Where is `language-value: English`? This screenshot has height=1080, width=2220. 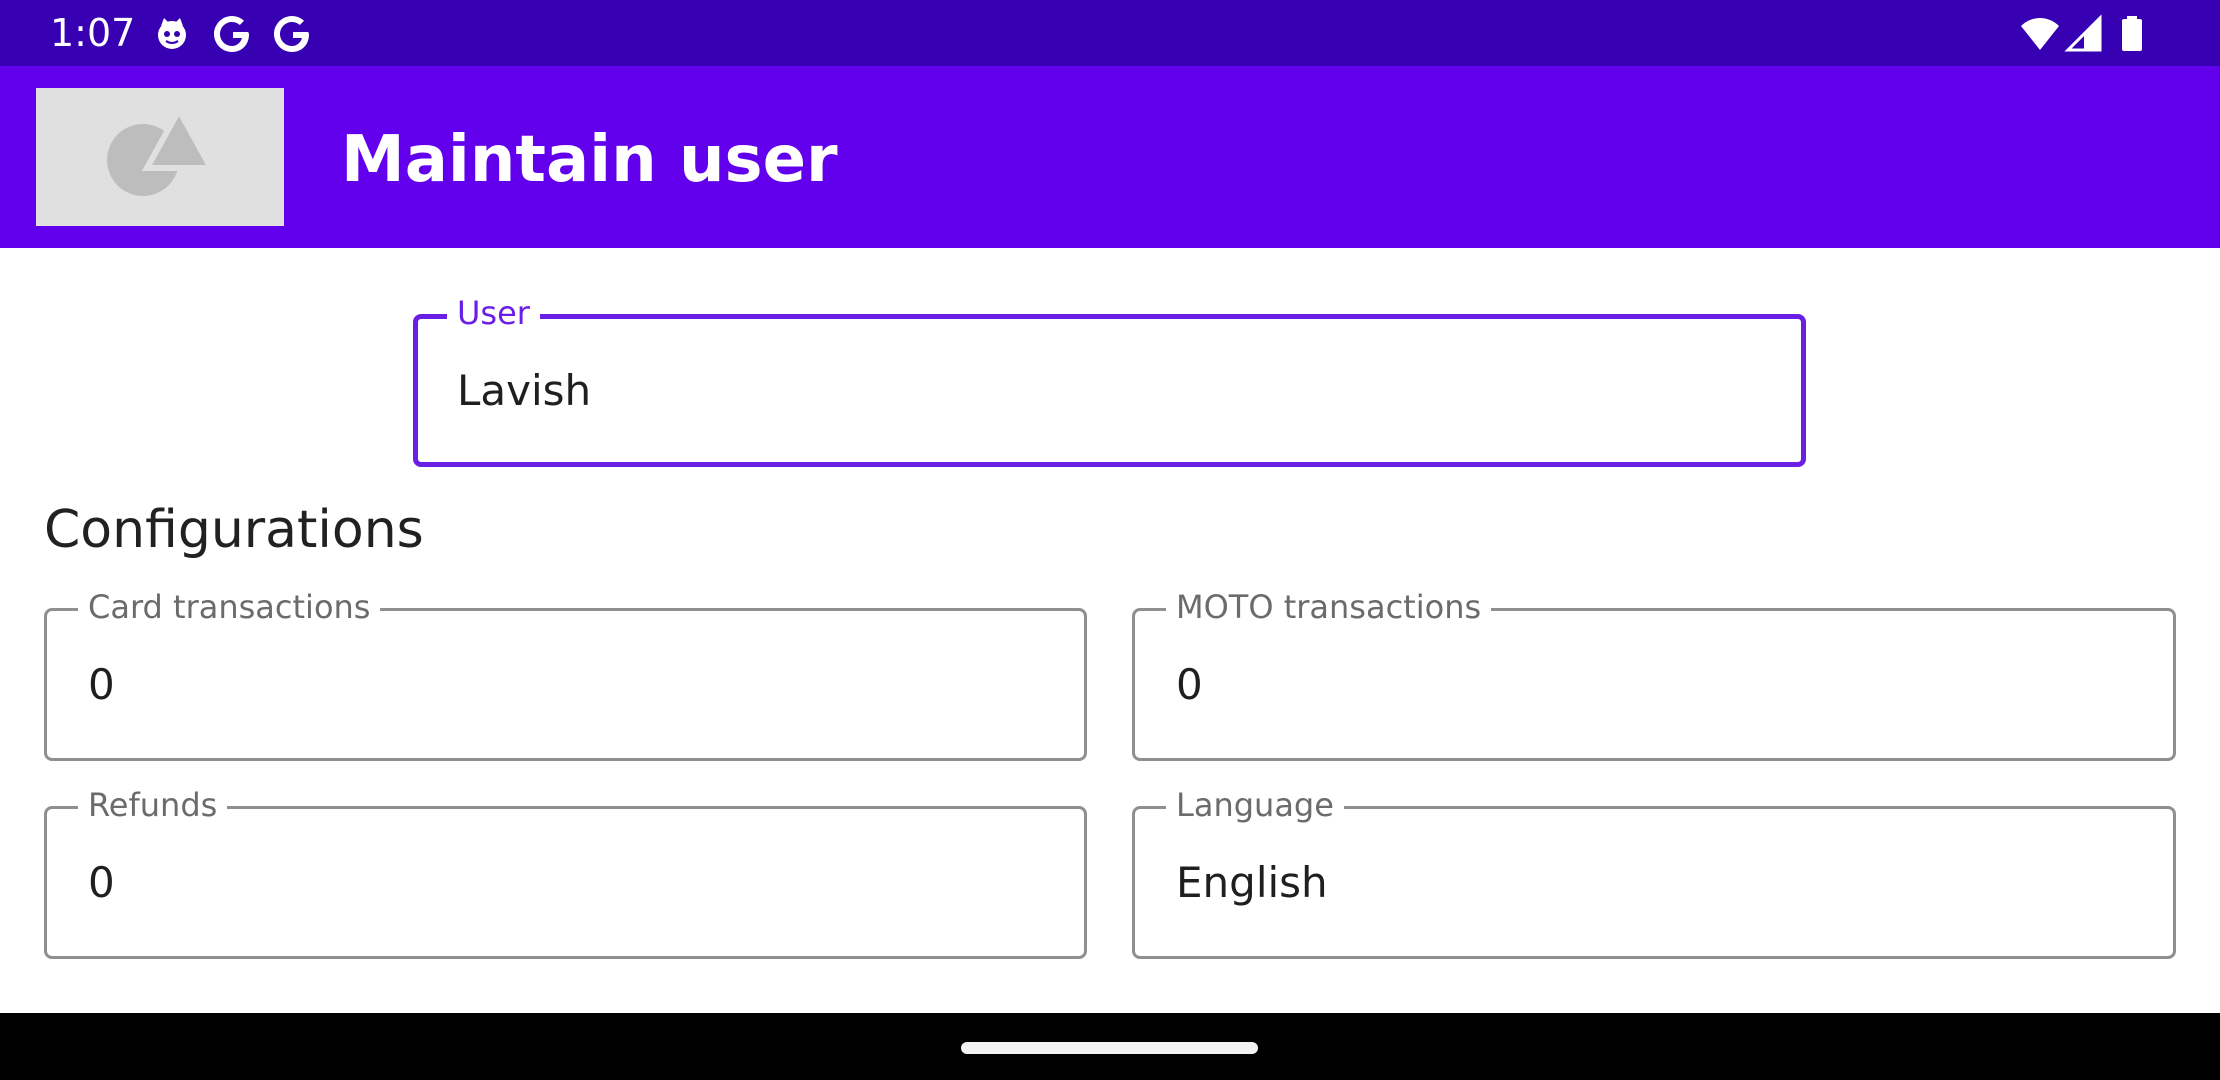
language-value: English is located at coordinates (1252, 882).